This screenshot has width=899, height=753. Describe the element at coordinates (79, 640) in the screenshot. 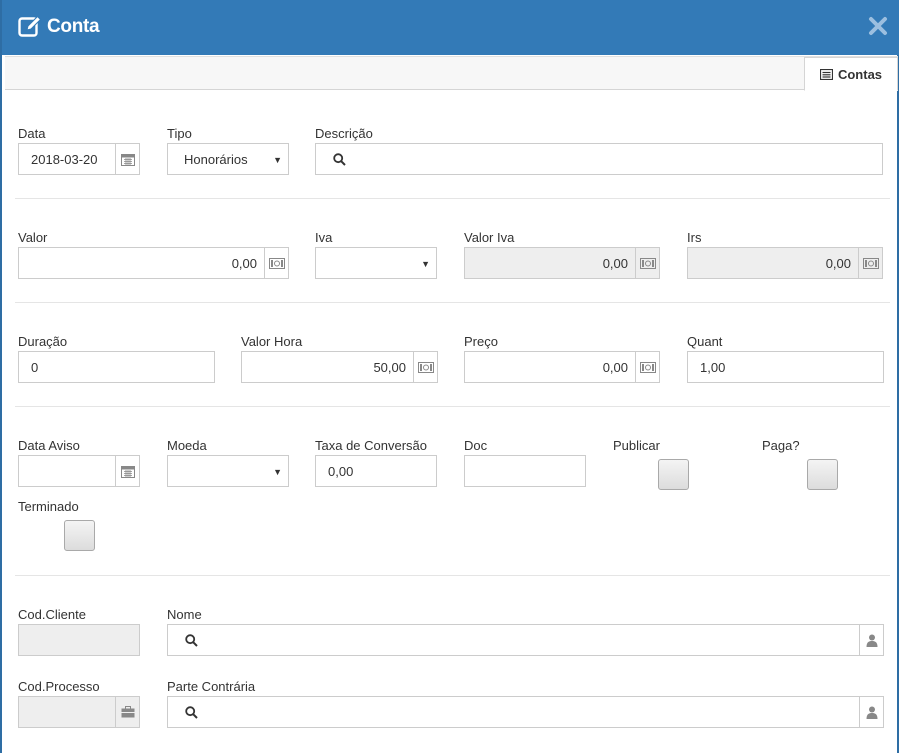

I see `cod-cliente-field` at that location.